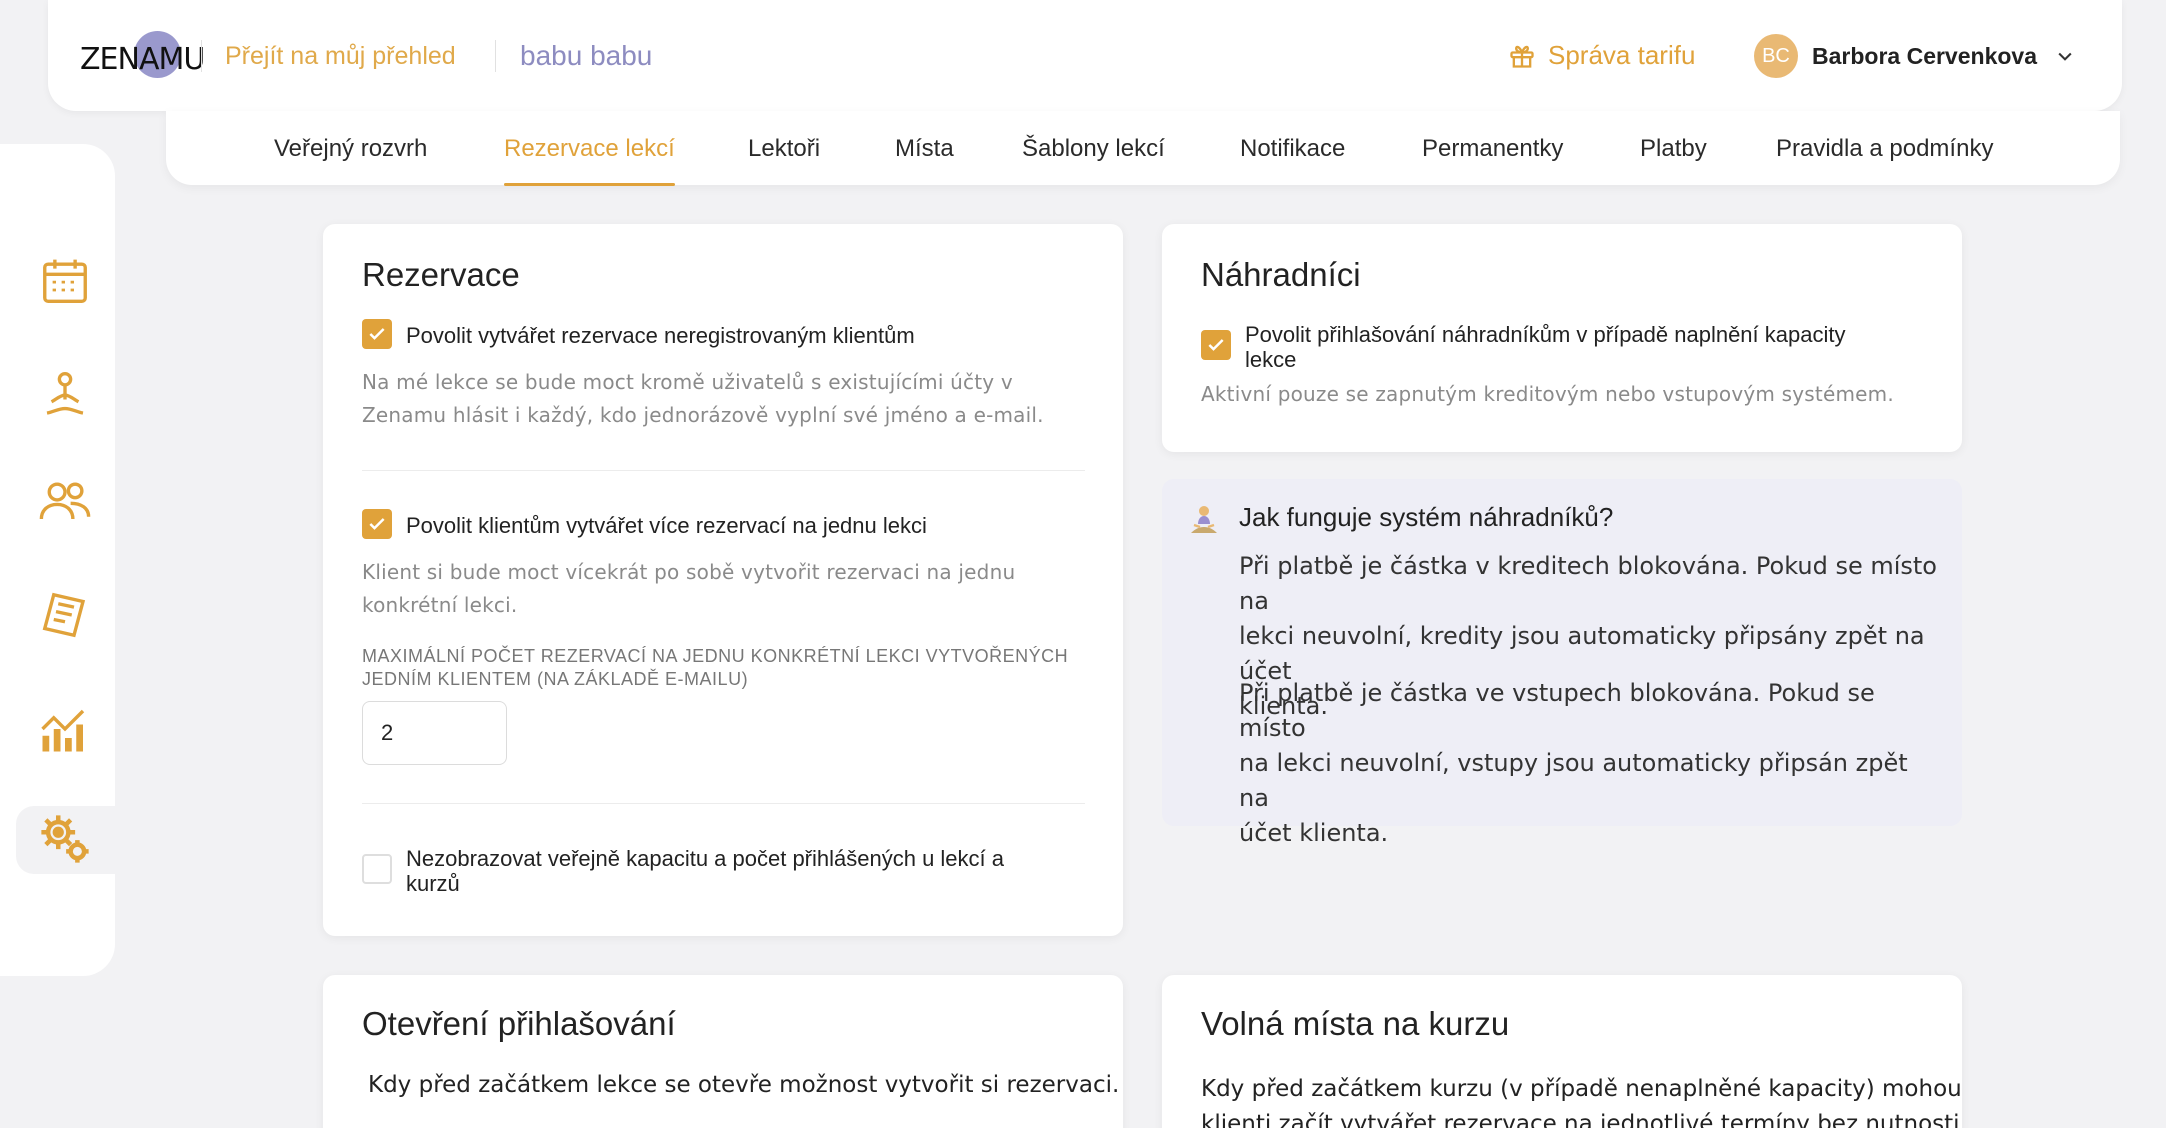 The height and width of the screenshot is (1128, 2166). I want to click on settings-icon, so click(65, 839).